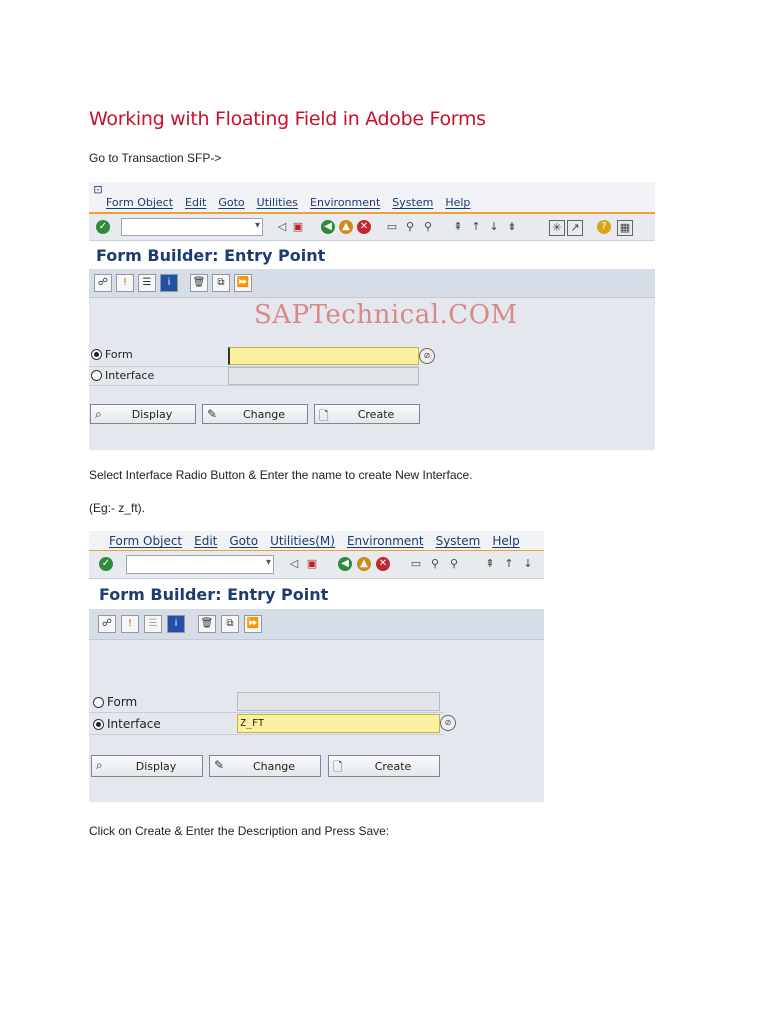  Describe the element at coordinates (302, 541) in the screenshot. I see `menu-utilities: Utilities(M)` at that location.